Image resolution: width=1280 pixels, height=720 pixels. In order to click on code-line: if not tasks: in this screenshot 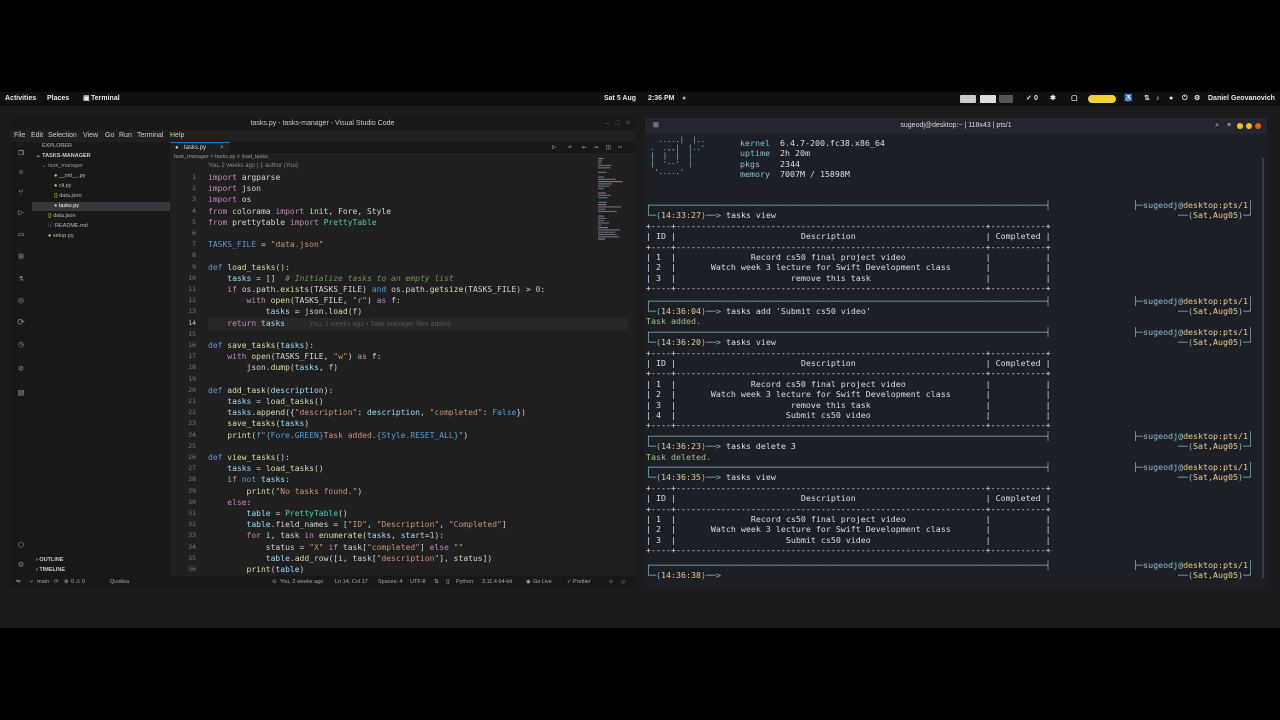, I will do `click(249, 479)`.